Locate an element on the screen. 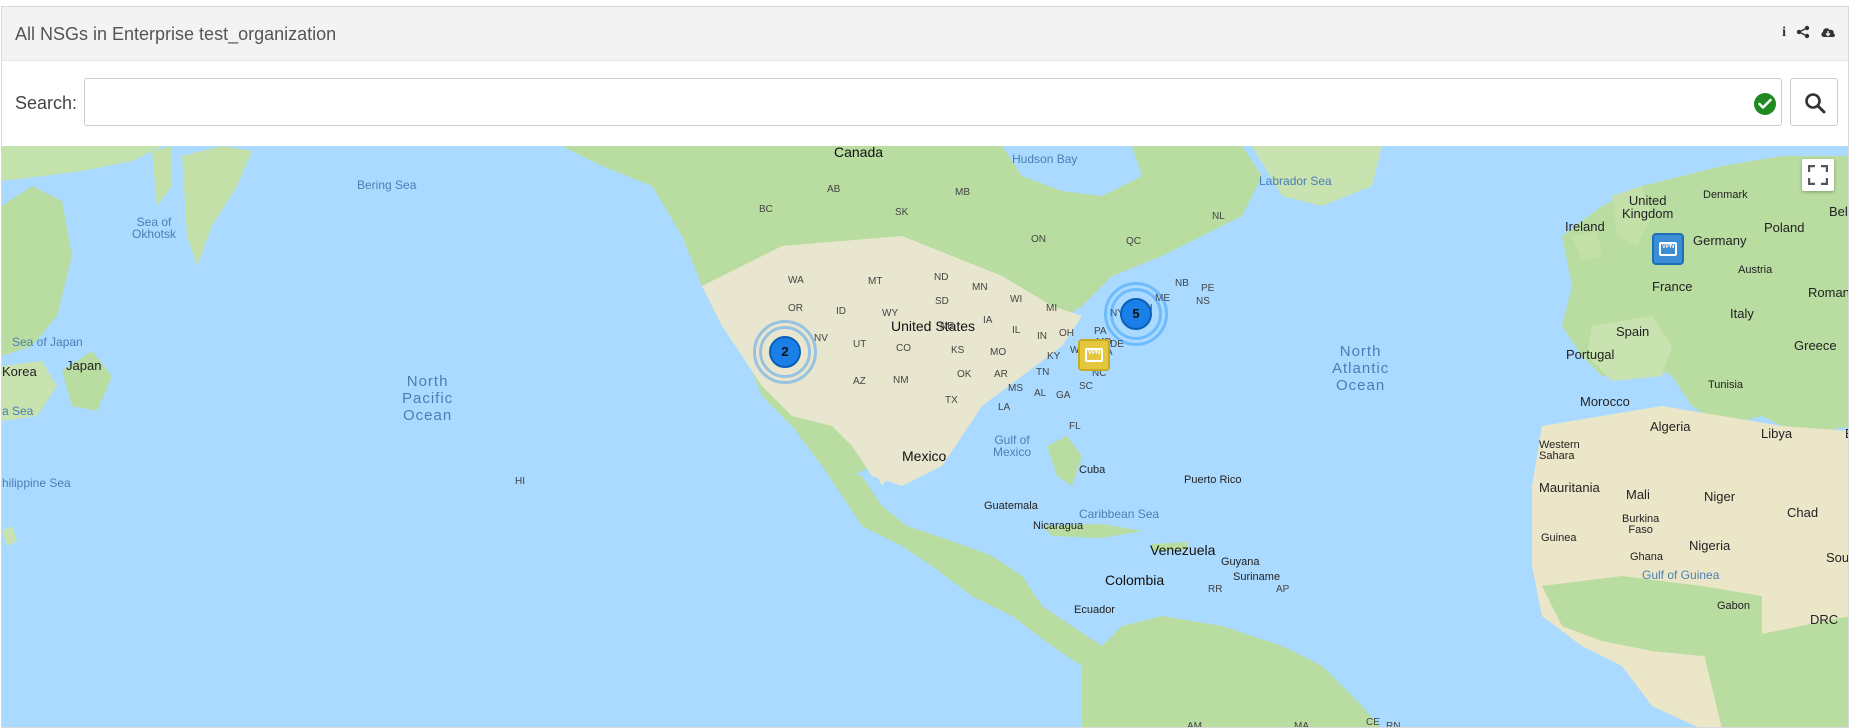 The height and width of the screenshot is (728, 1862). label-state: MB is located at coordinates (962, 192).